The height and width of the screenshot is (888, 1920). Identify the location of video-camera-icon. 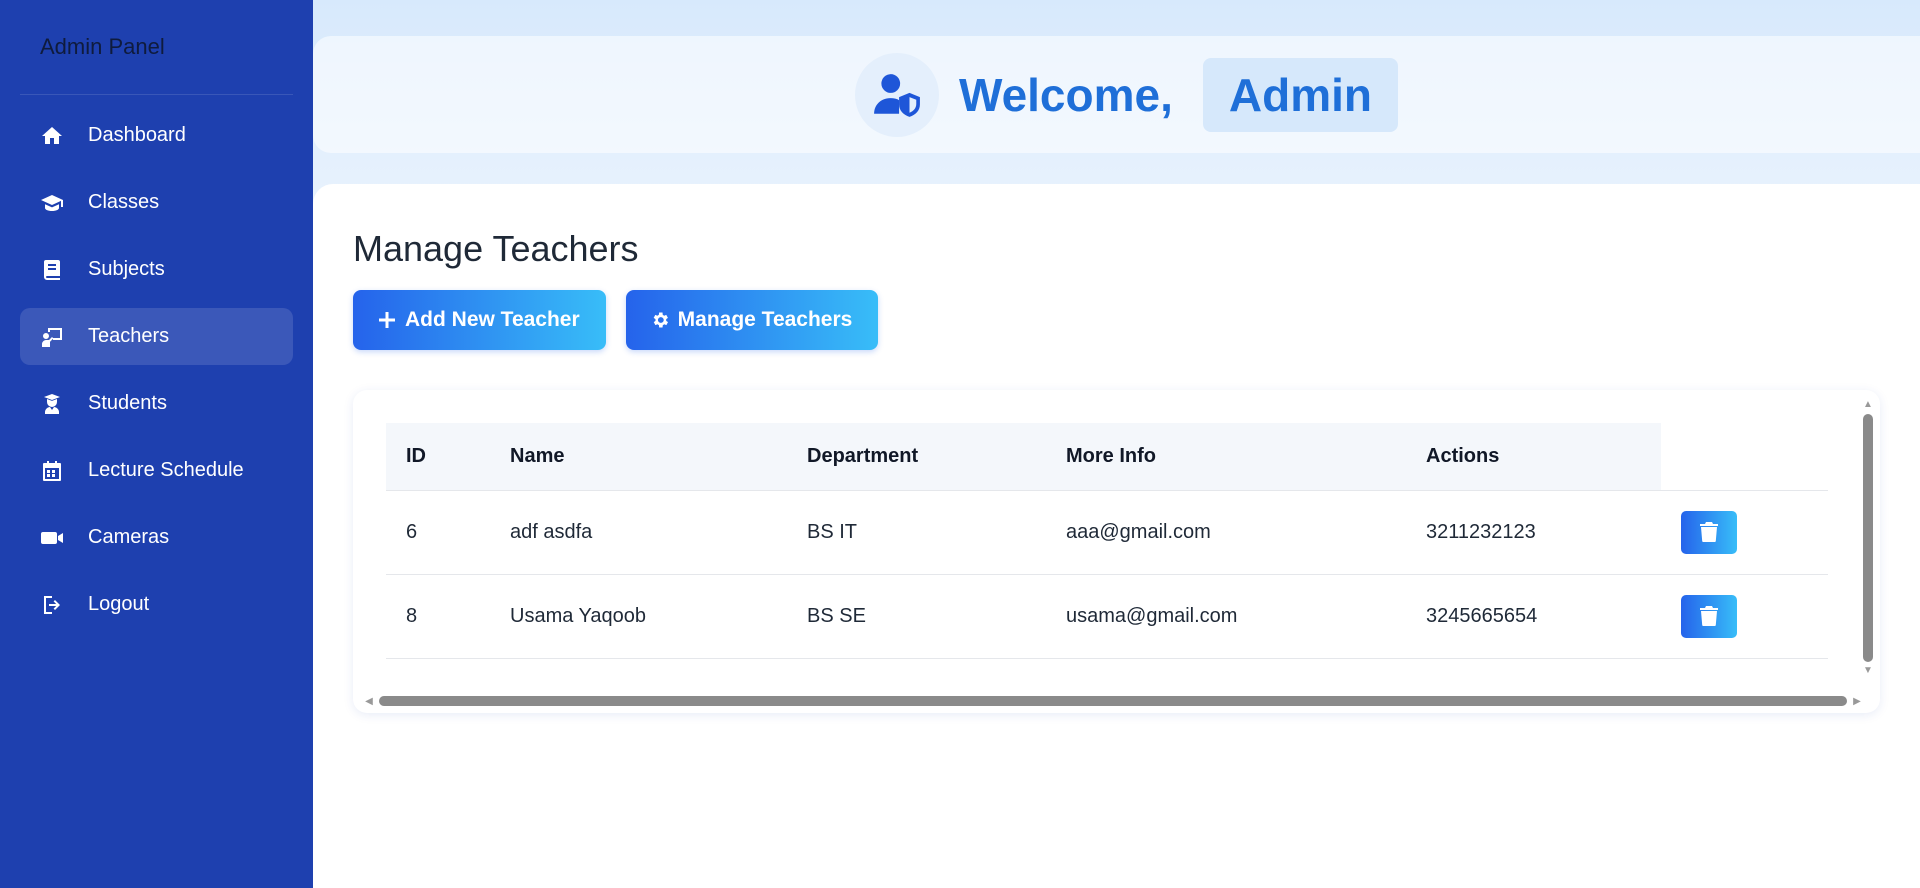
(52, 538).